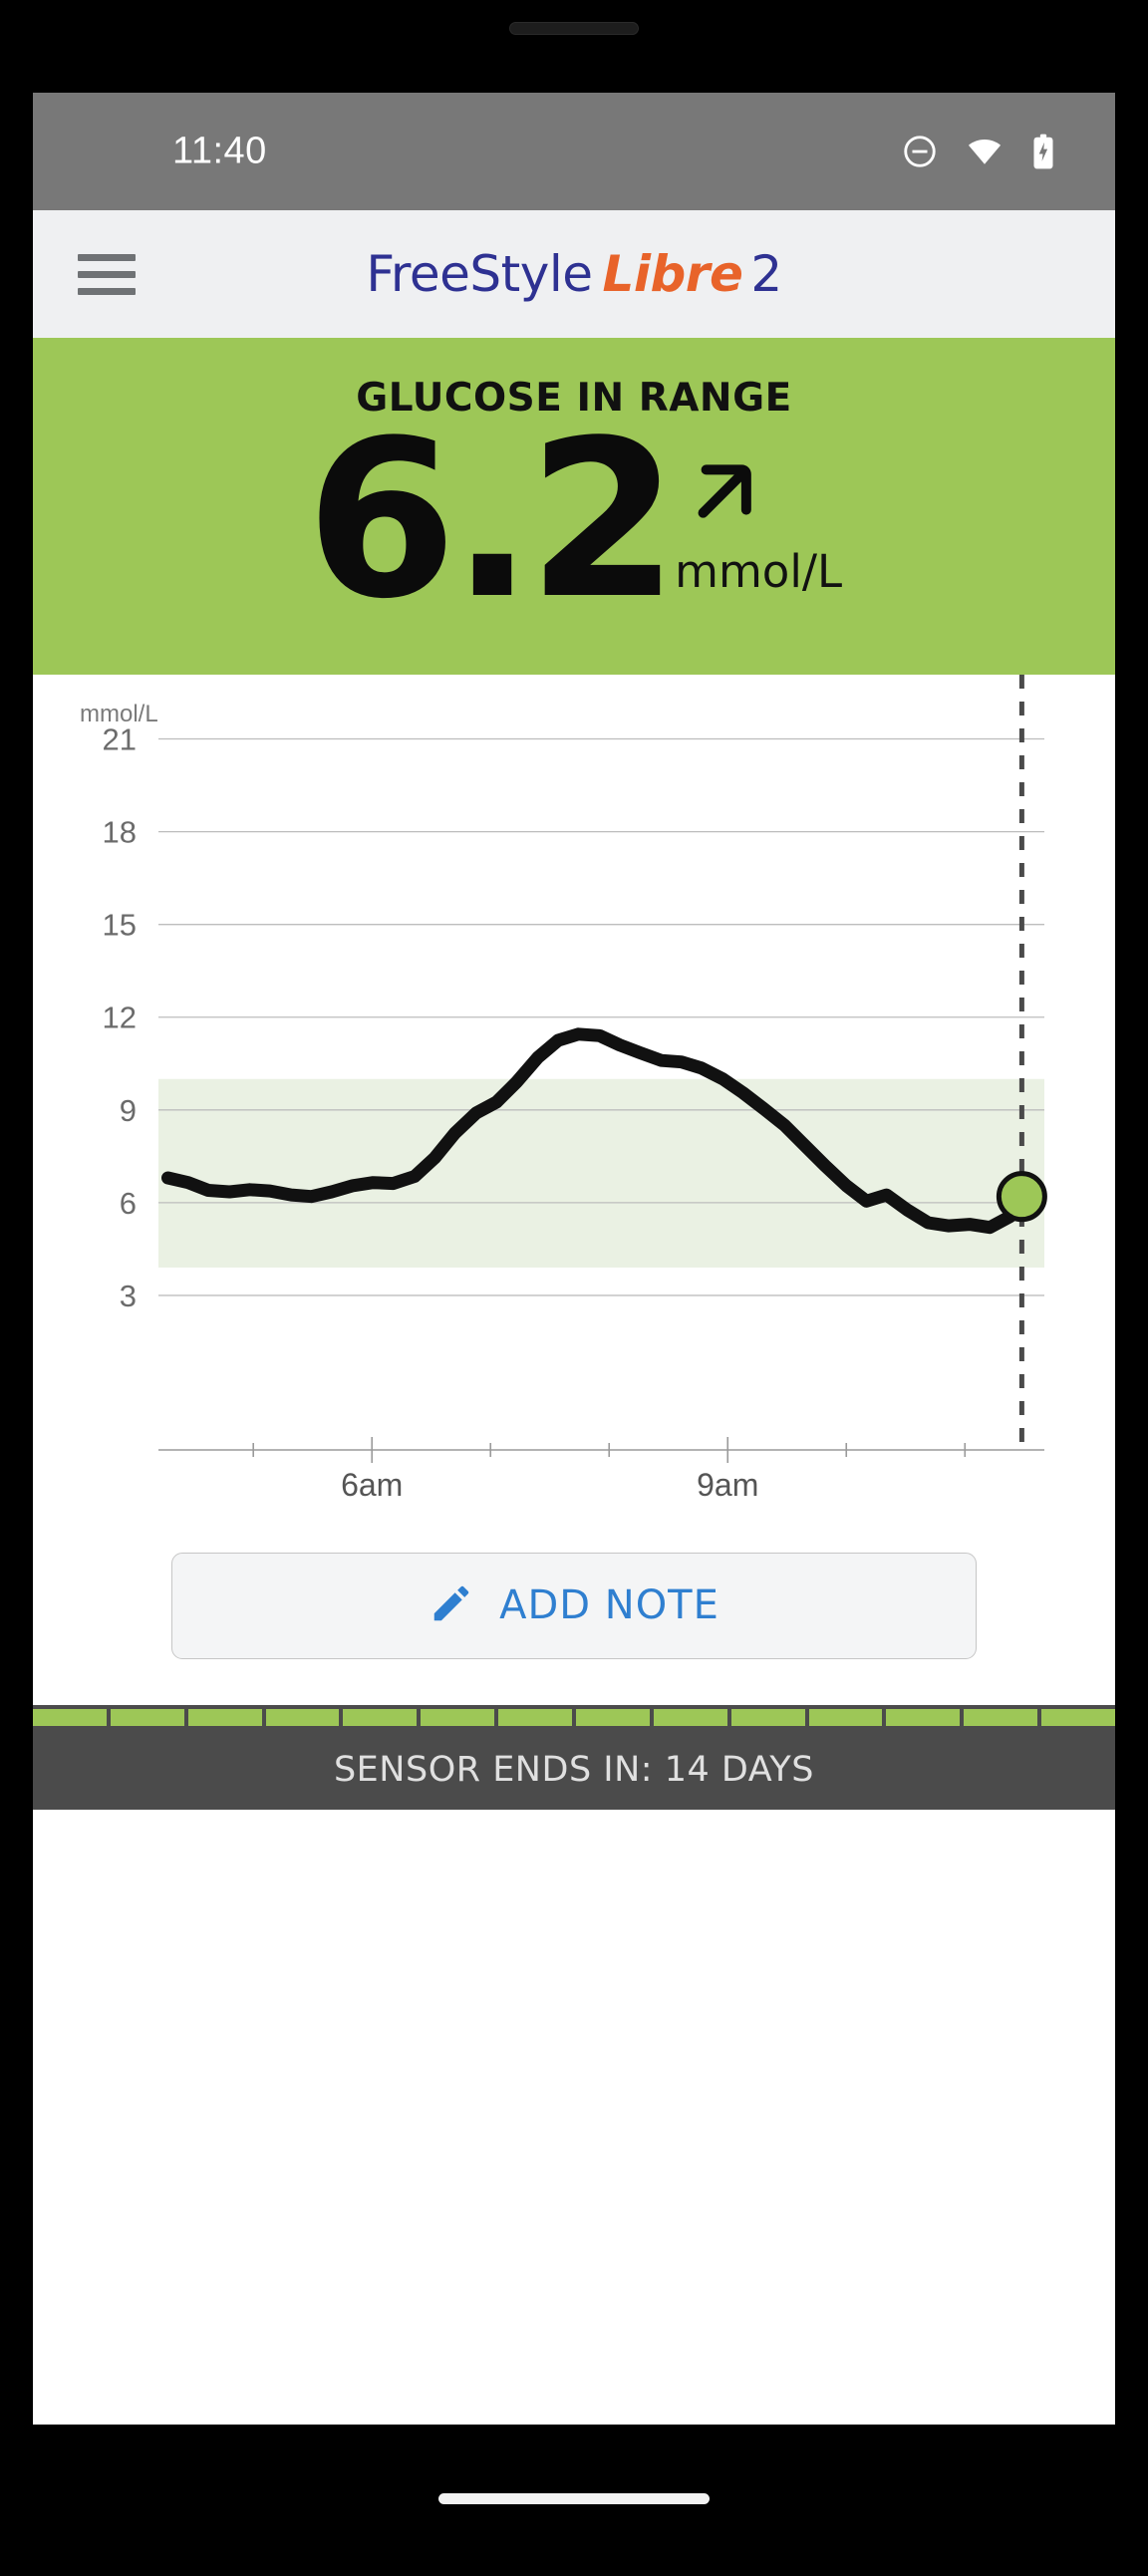  I want to click on glucose-reading: 6.2 mmol/L, so click(574, 521).